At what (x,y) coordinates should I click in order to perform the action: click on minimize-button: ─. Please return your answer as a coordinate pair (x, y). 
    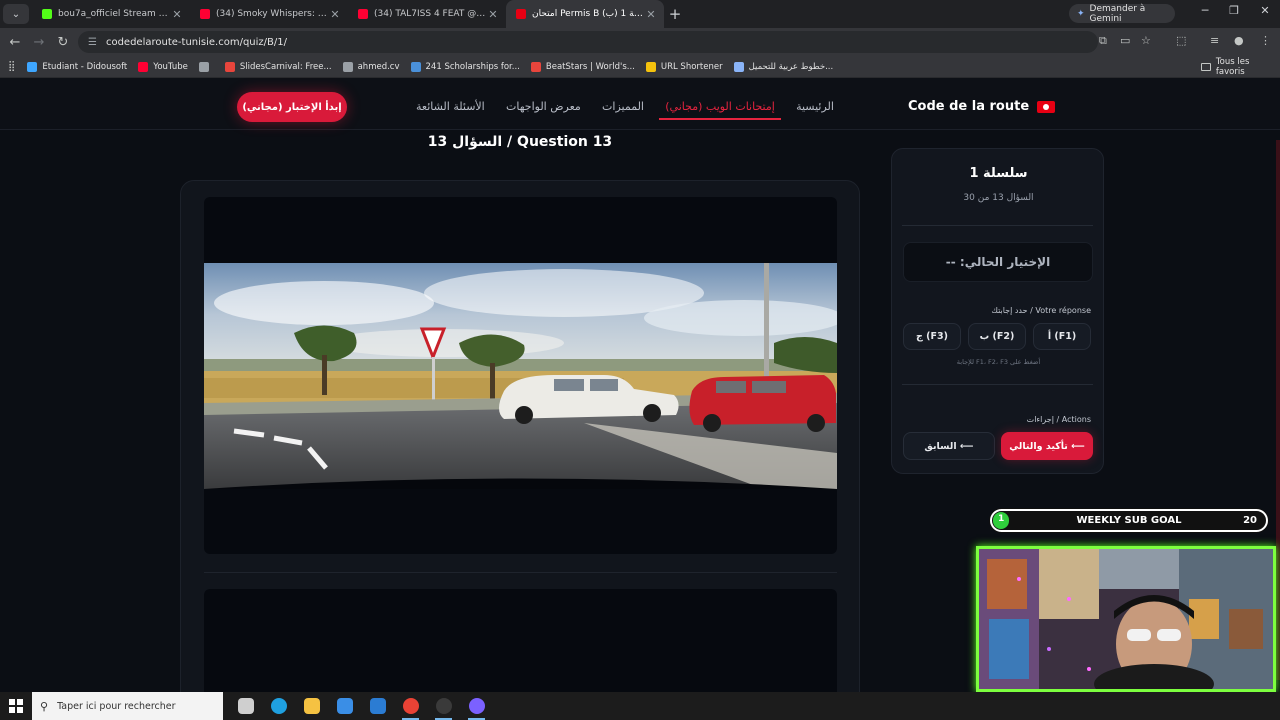
    Looking at the image, I should click on (1205, 10).